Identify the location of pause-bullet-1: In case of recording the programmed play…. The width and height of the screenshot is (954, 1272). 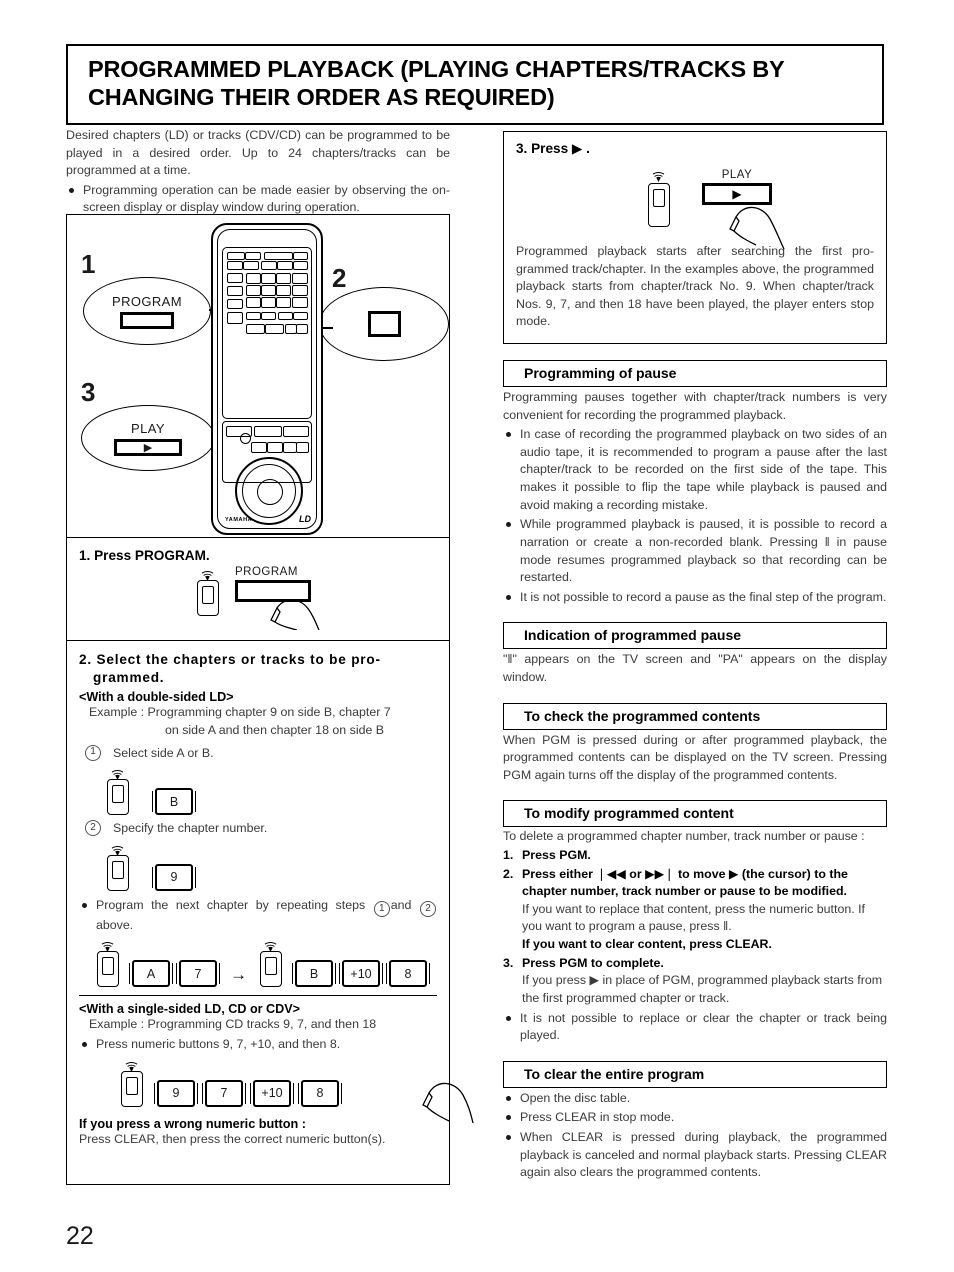
(695, 470).